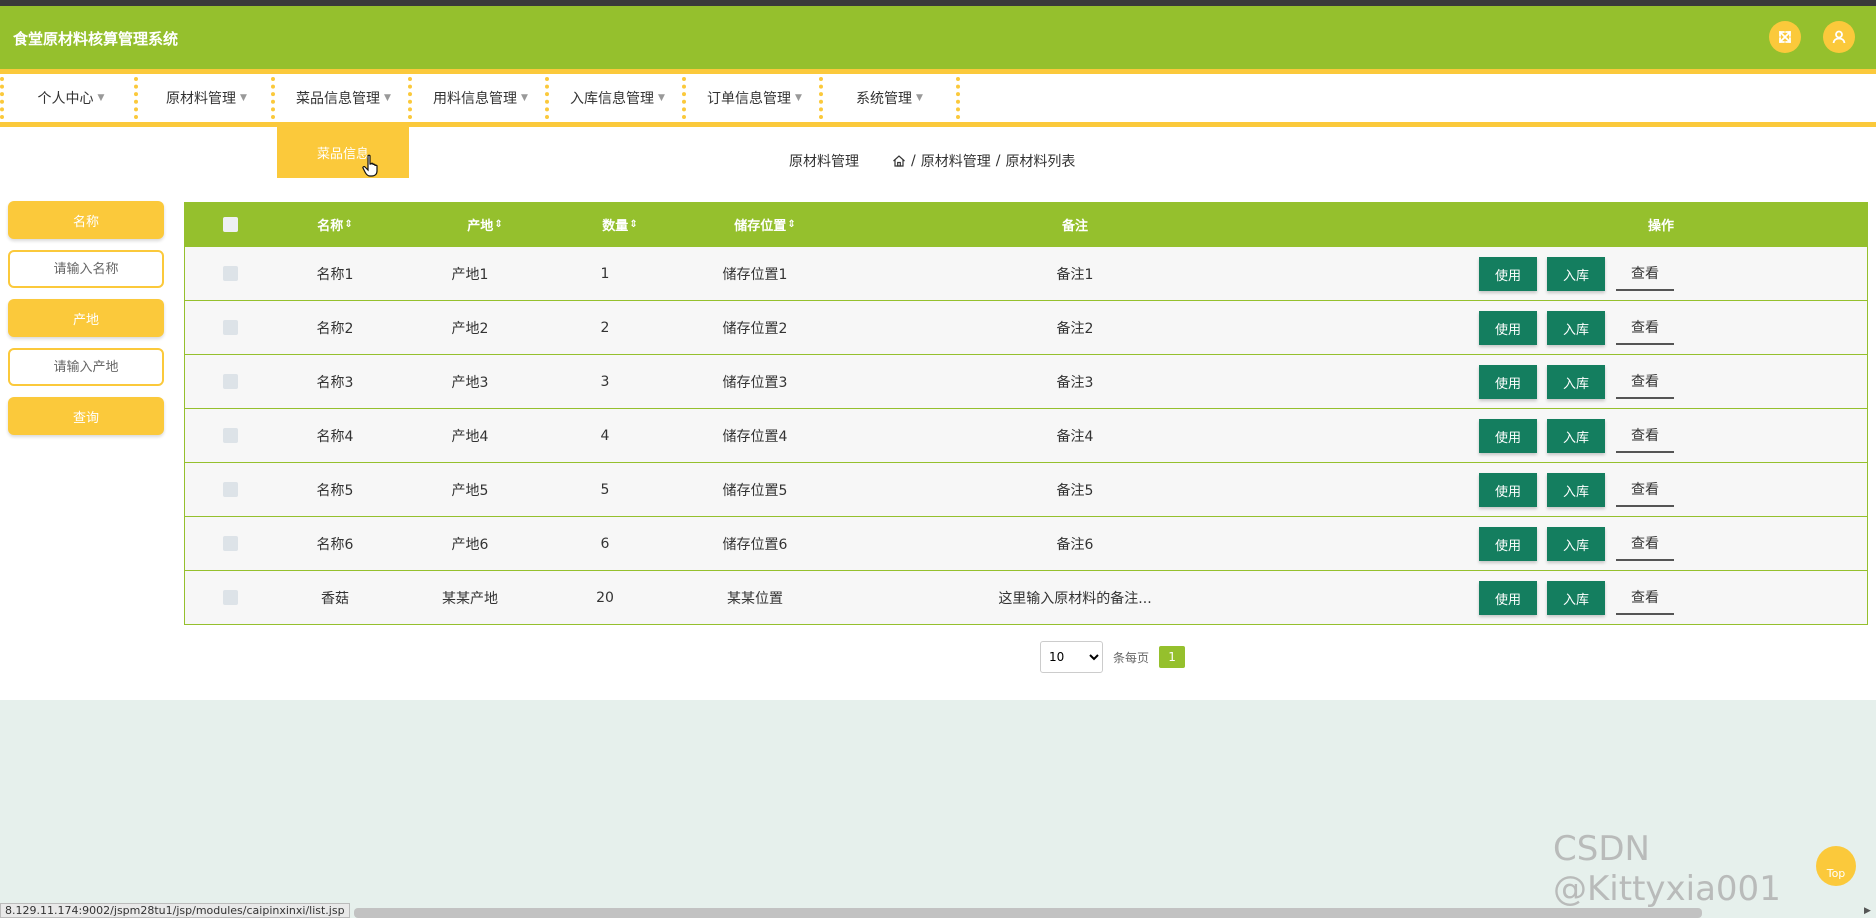 This screenshot has height=918, width=1876. What do you see at coordinates (343, 152) in the screenshot?
I see `dropdown-item-dish-info: 菜品信息` at bounding box center [343, 152].